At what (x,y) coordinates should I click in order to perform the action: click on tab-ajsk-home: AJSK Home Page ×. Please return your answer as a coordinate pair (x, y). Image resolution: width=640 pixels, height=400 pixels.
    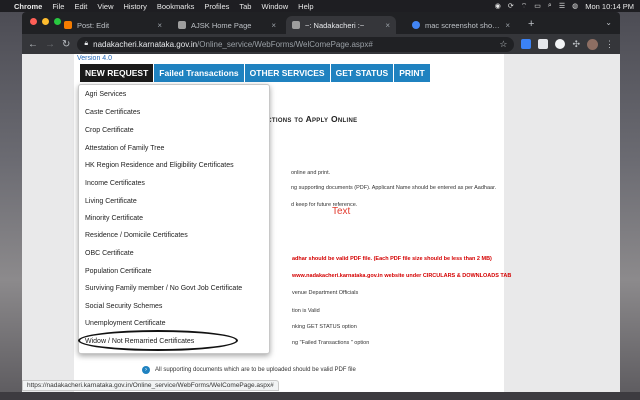
    Looking at the image, I should click on (227, 25).